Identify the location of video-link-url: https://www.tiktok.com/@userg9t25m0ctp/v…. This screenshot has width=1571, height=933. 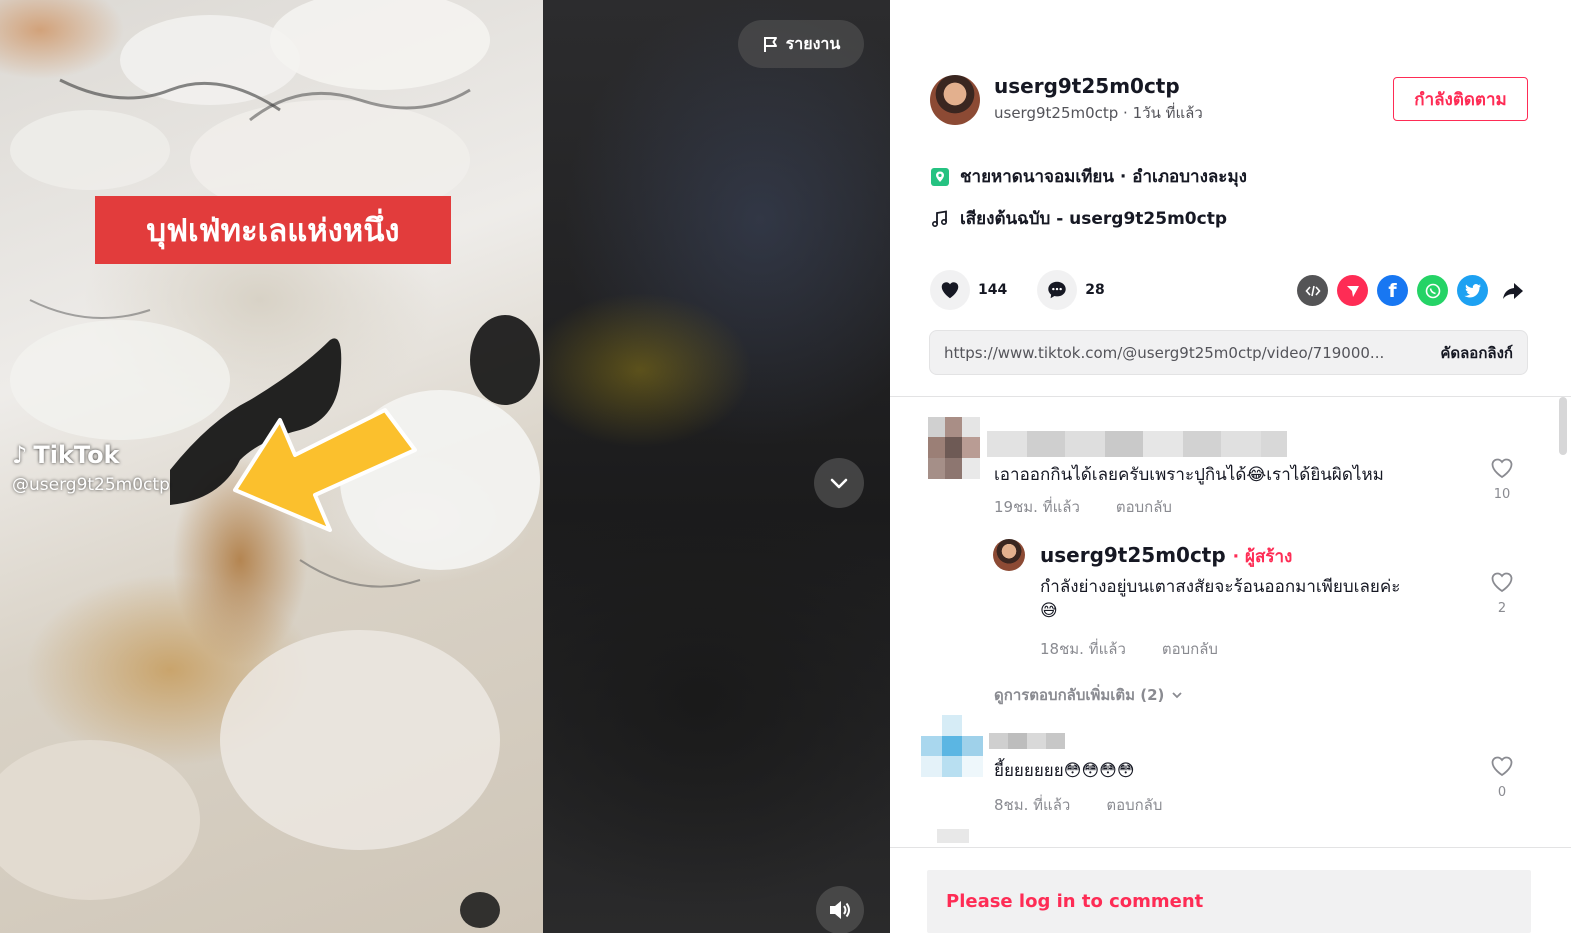
(1182, 353).